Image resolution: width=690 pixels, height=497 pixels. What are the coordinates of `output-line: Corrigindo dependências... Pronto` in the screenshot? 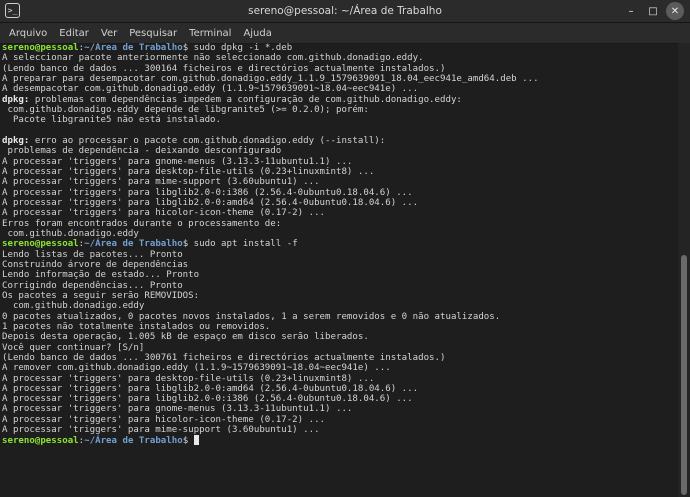 It's located at (339, 286).